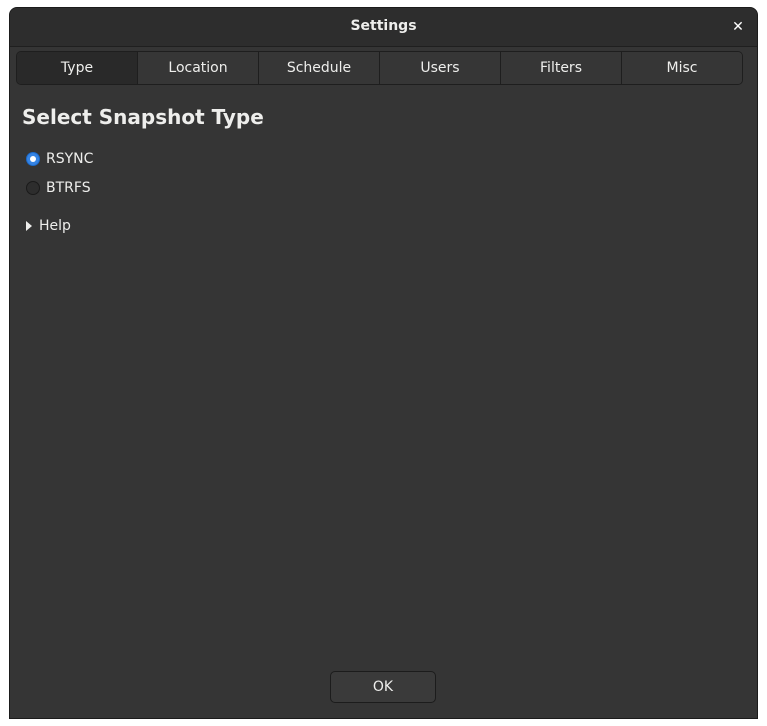 Image resolution: width=767 pixels, height=726 pixels. I want to click on btrfs-option: BTRFS, so click(58, 188).